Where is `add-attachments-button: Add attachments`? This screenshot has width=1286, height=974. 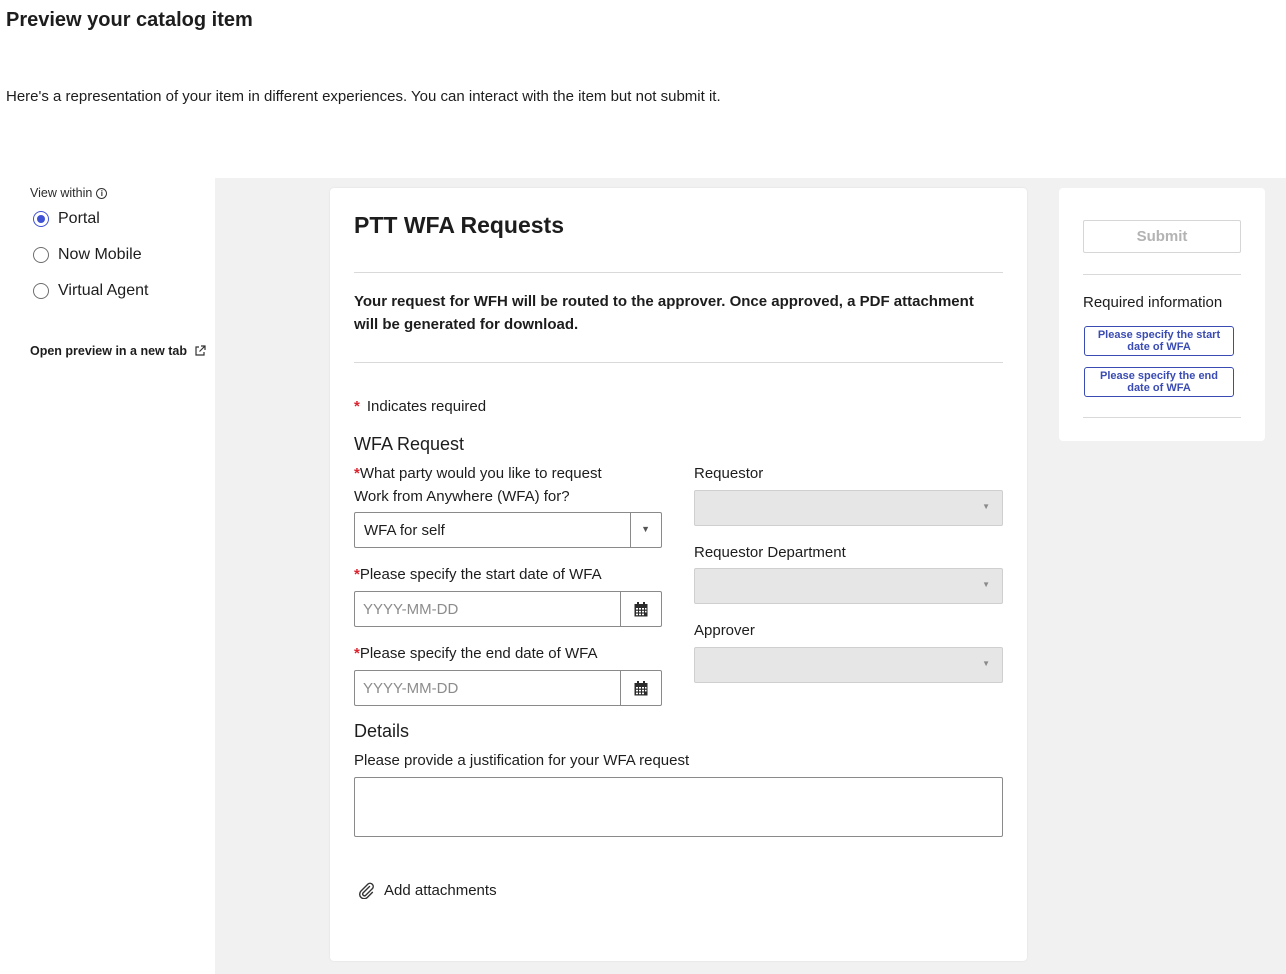 add-attachments-button: Add attachments is located at coordinates (427, 890).